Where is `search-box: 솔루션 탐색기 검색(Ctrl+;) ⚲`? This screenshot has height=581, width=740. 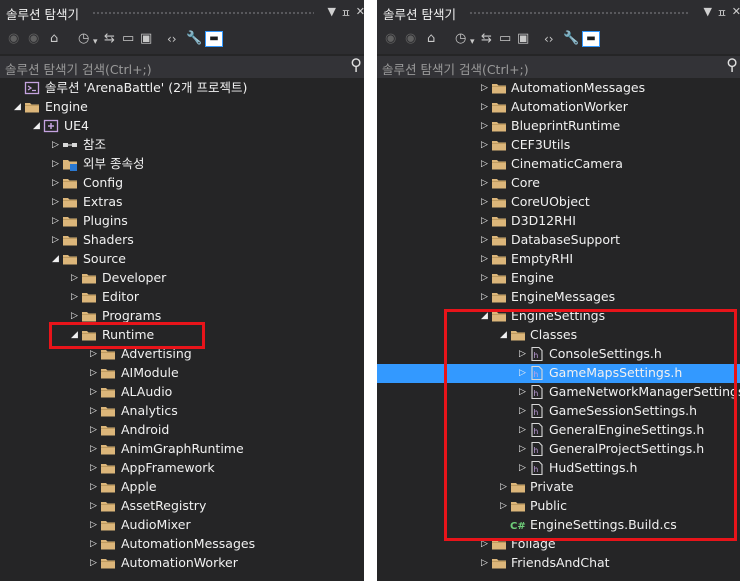
search-box: 솔루션 탐색기 검색(Ctrl+;) ⚲ is located at coordinates (182, 66).